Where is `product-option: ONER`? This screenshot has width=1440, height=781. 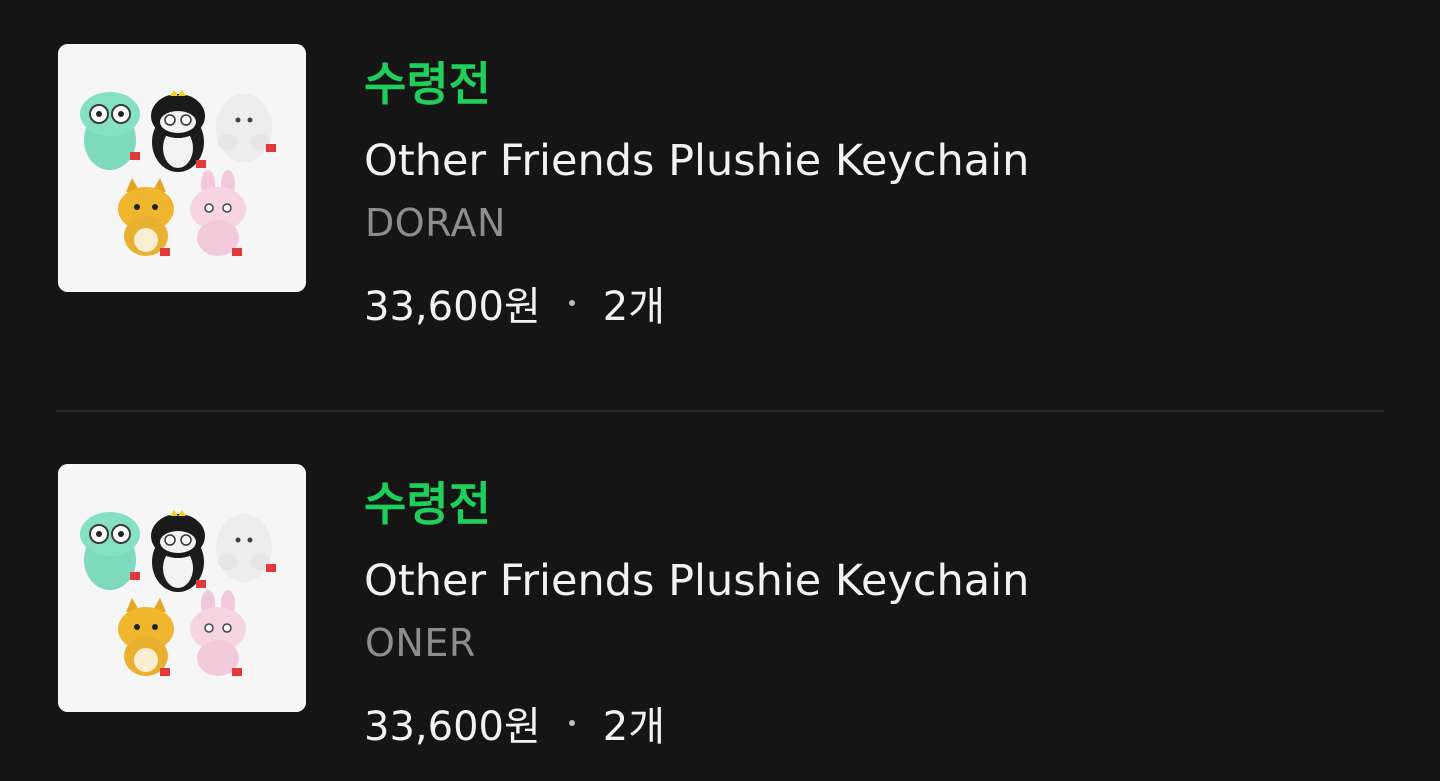 product-option: ONER is located at coordinates (420, 643).